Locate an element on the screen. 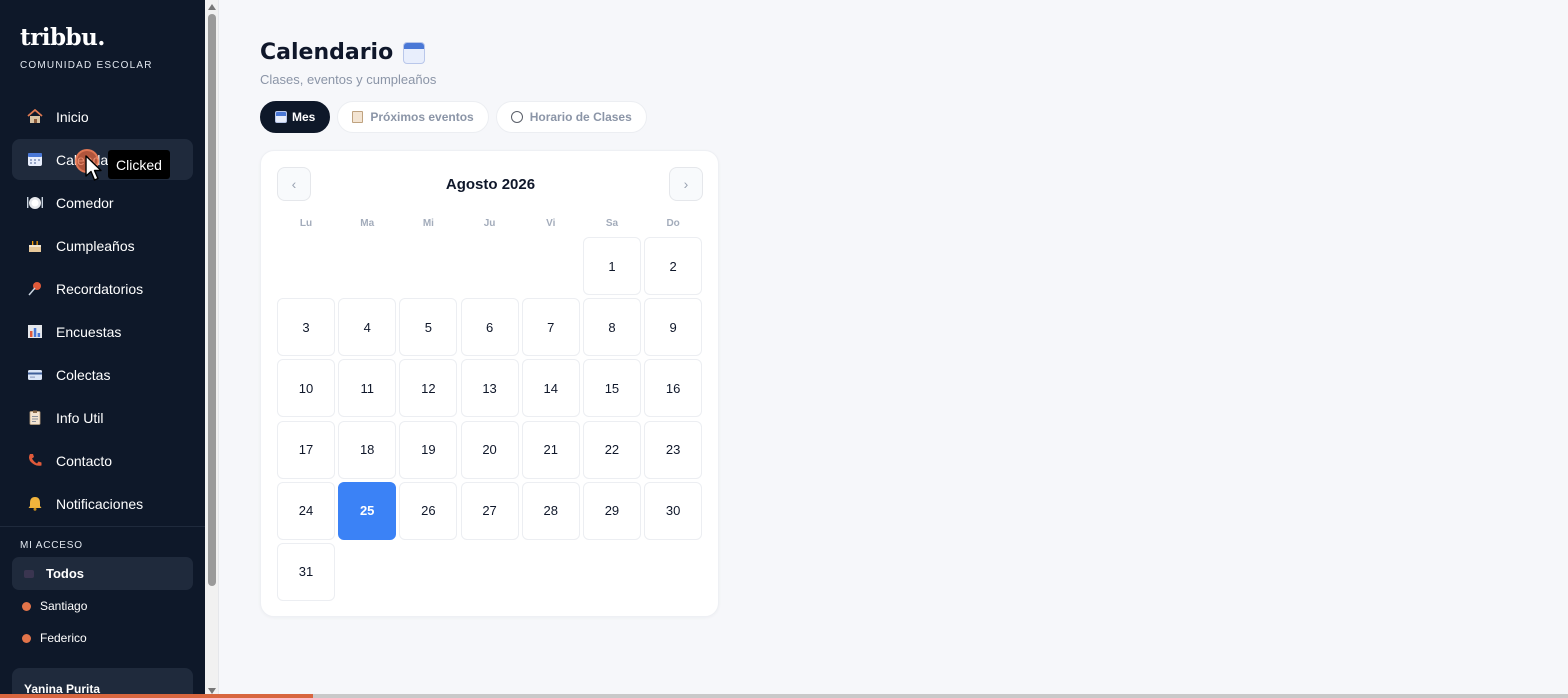  calendar-day: 15 is located at coordinates (611, 388).